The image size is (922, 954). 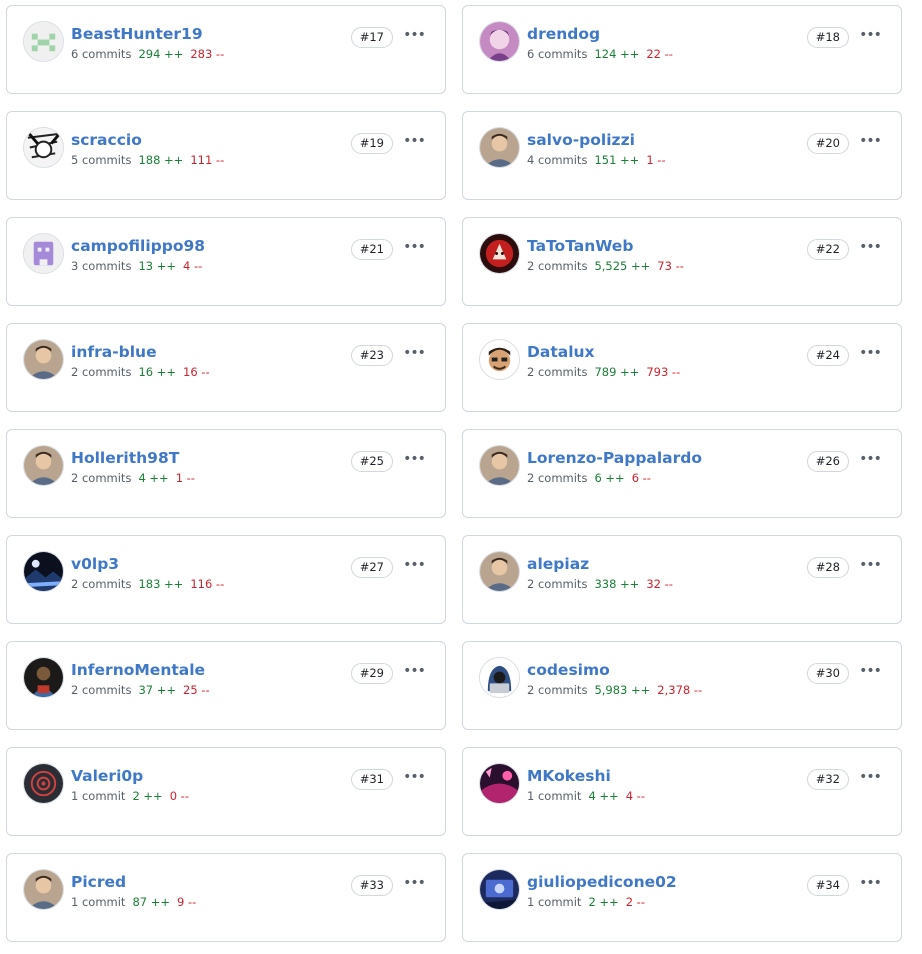 I want to click on deletions-count: 2 --, so click(x=635, y=902).